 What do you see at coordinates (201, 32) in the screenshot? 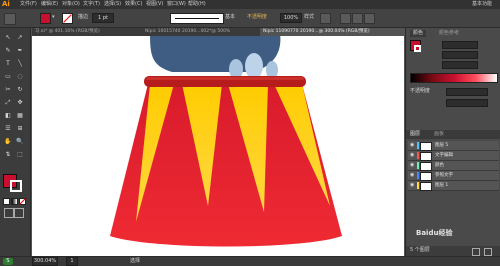
I see `document-tab: Nipic 10015740 20190...002*@ 500%` at bounding box center [201, 32].